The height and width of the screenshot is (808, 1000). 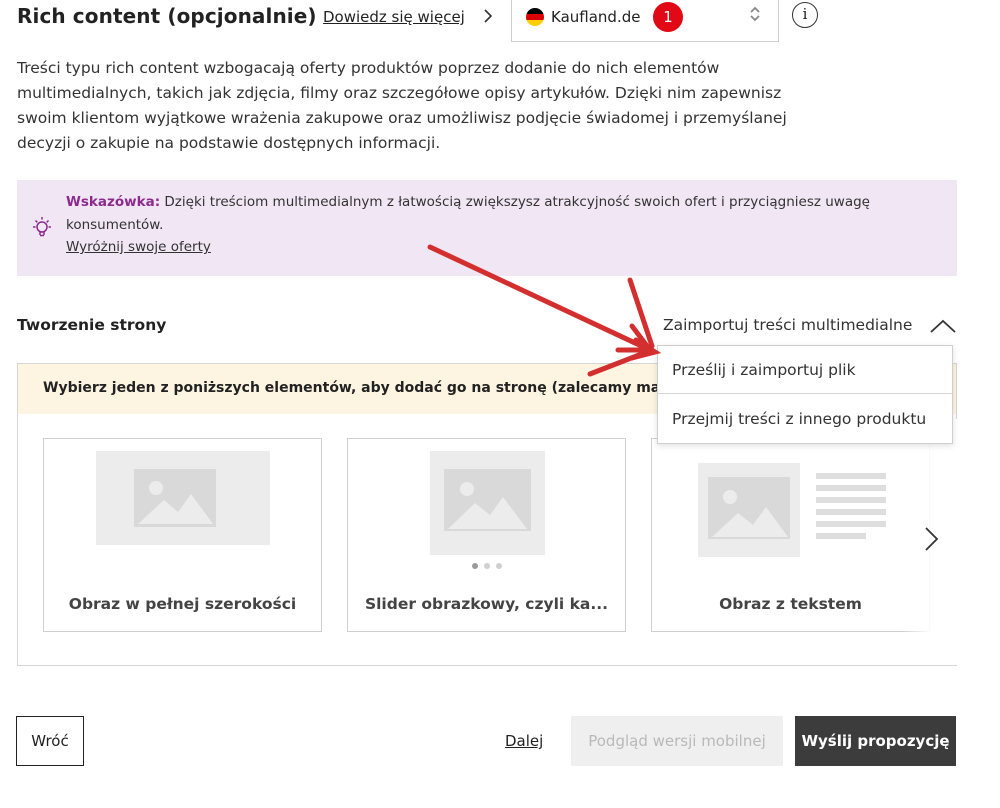 I want to click on germany-flag-icon, so click(x=535, y=17).